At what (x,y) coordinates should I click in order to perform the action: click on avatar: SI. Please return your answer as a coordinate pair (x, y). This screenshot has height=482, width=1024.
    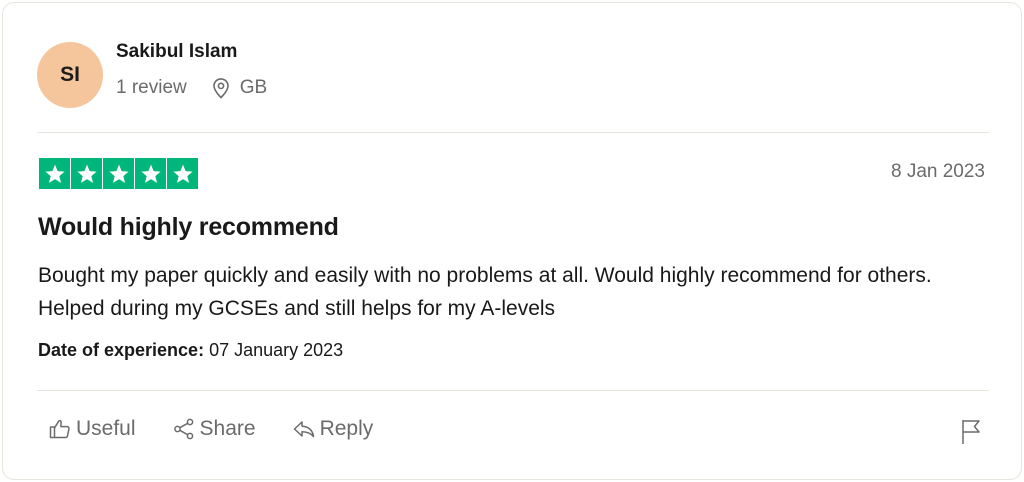
    Looking at the image, I should click on (70, 75).